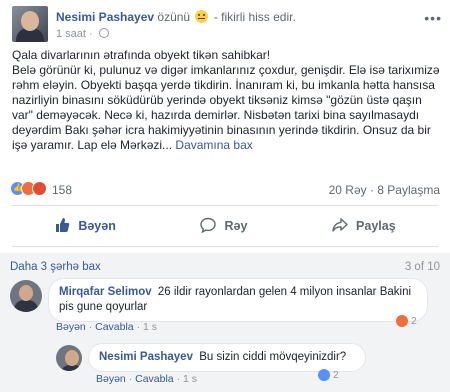  What do you see at coordinates (97, 226) in the screenshot?
I see `like-button-label: Bəyən` at bounding box center [97, 226].